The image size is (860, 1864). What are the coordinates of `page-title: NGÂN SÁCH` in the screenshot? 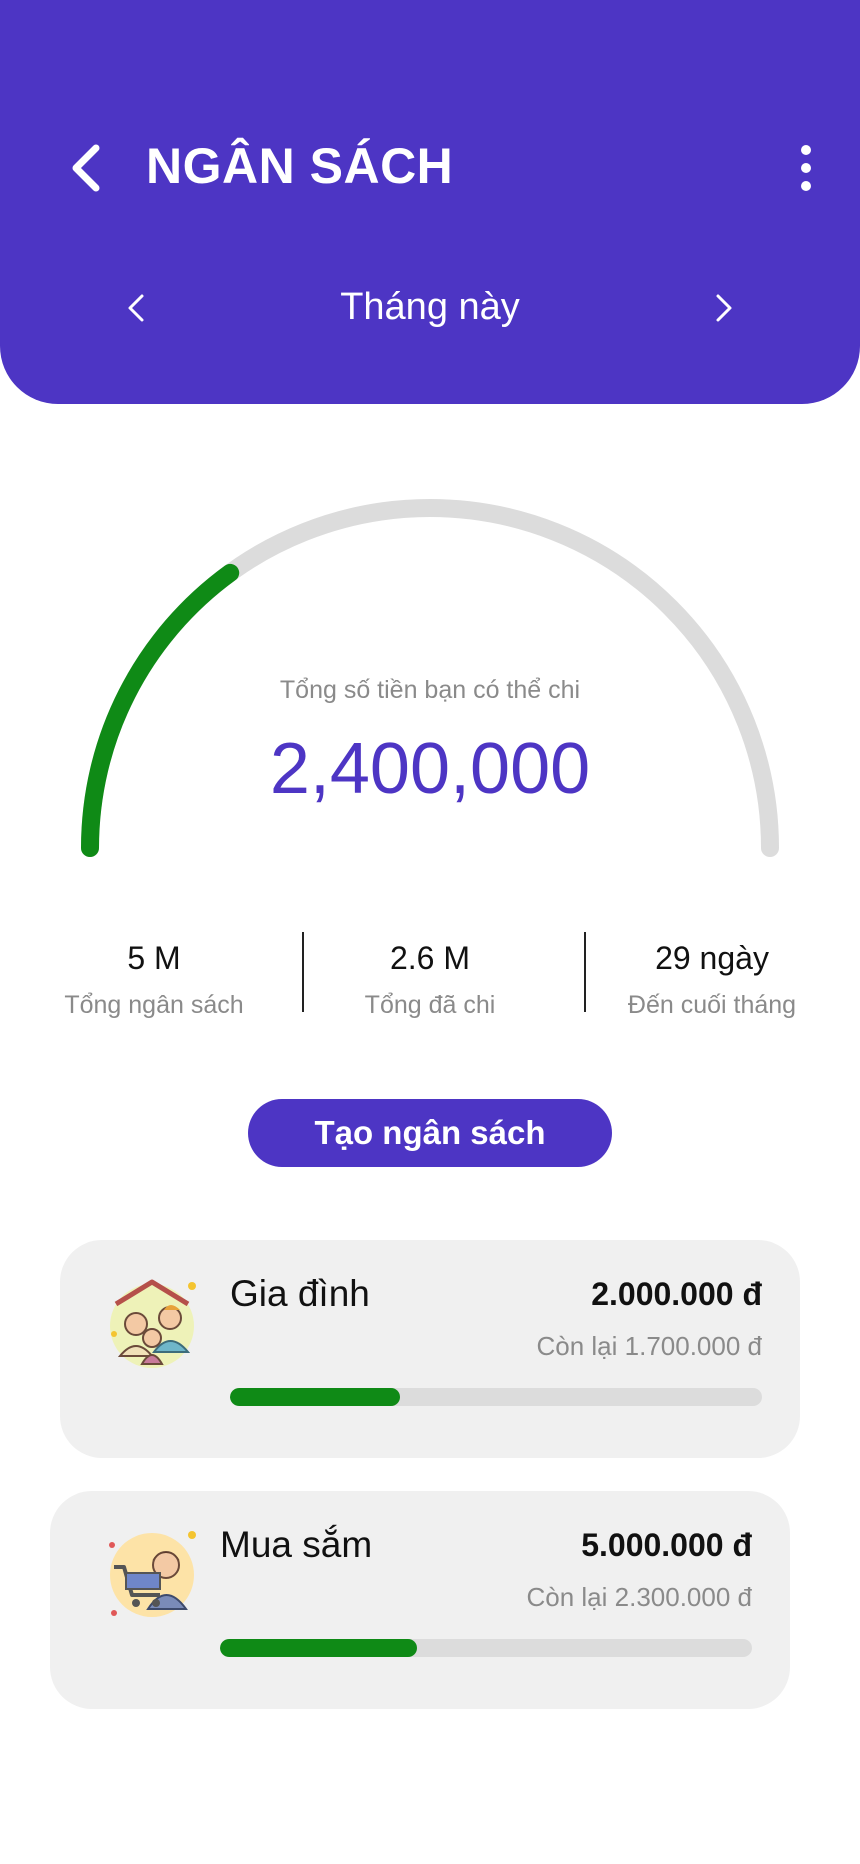 It's located at (300, 166).